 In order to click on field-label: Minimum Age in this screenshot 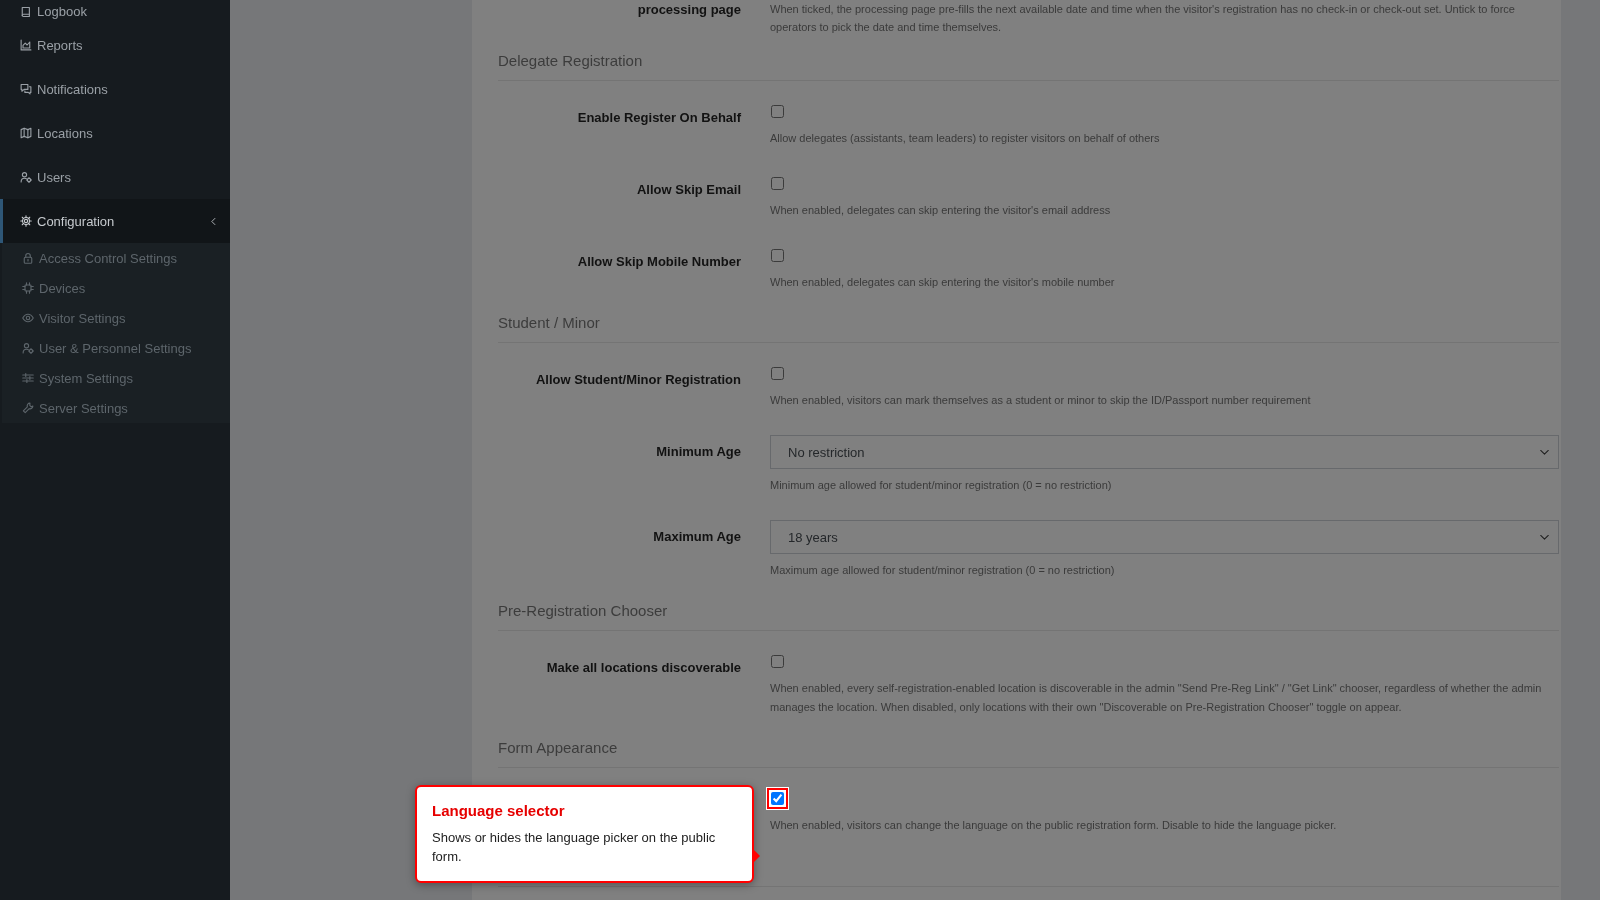, I will do `click(698, 451)`.